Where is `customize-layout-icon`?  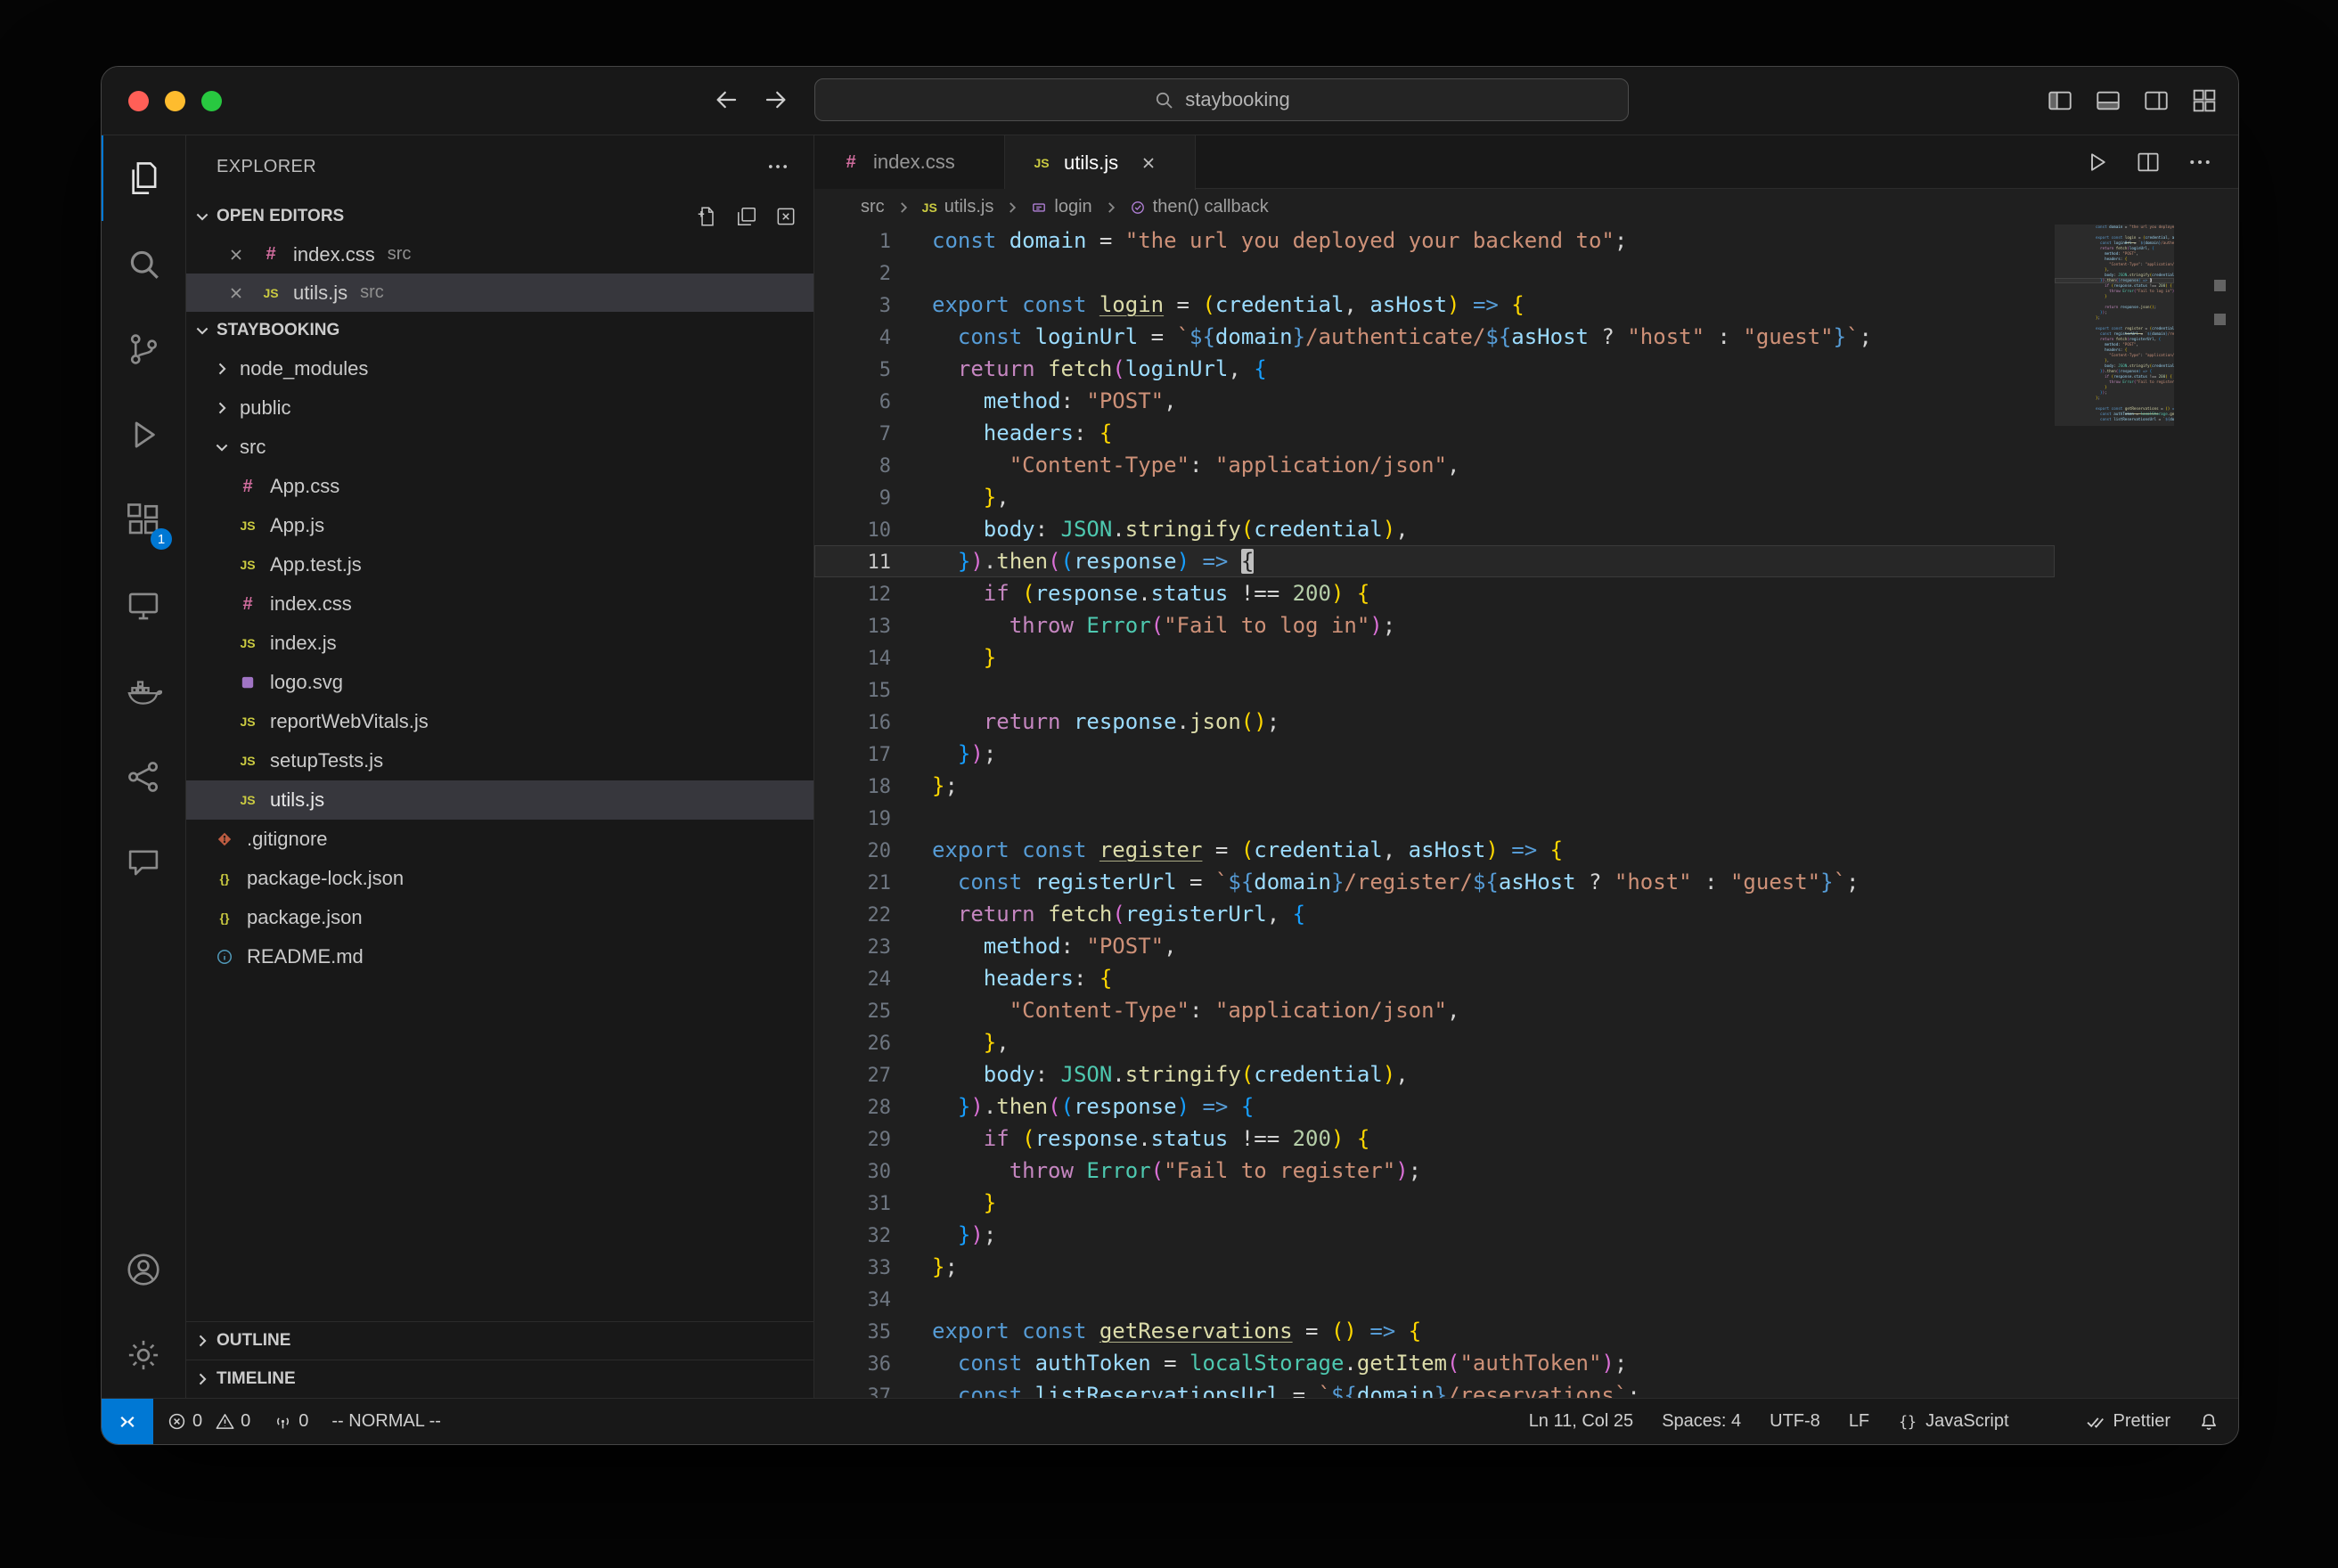
customize-layout-icon is located at coordinates (2204, 100).